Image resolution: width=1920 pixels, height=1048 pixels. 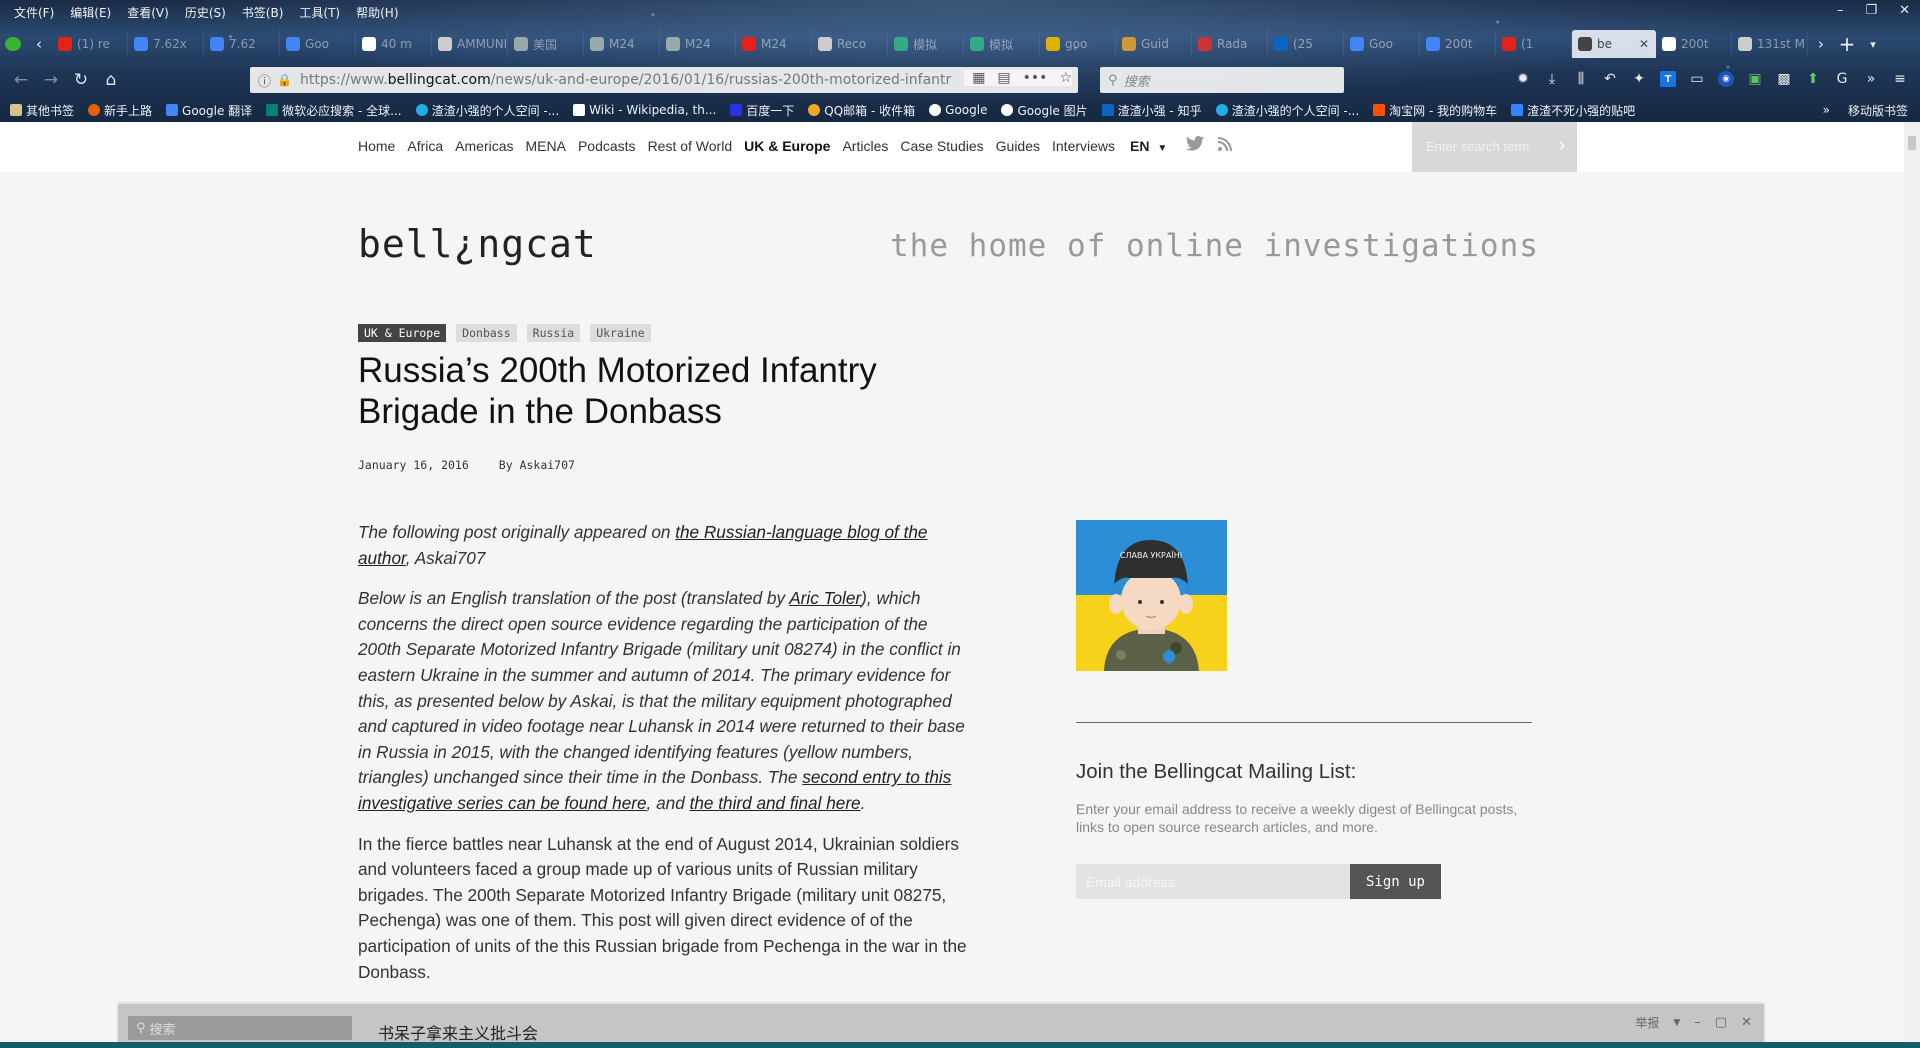 I want to click on browser-search-input: ⚲ 搜索, so click(x=1222, y=80).